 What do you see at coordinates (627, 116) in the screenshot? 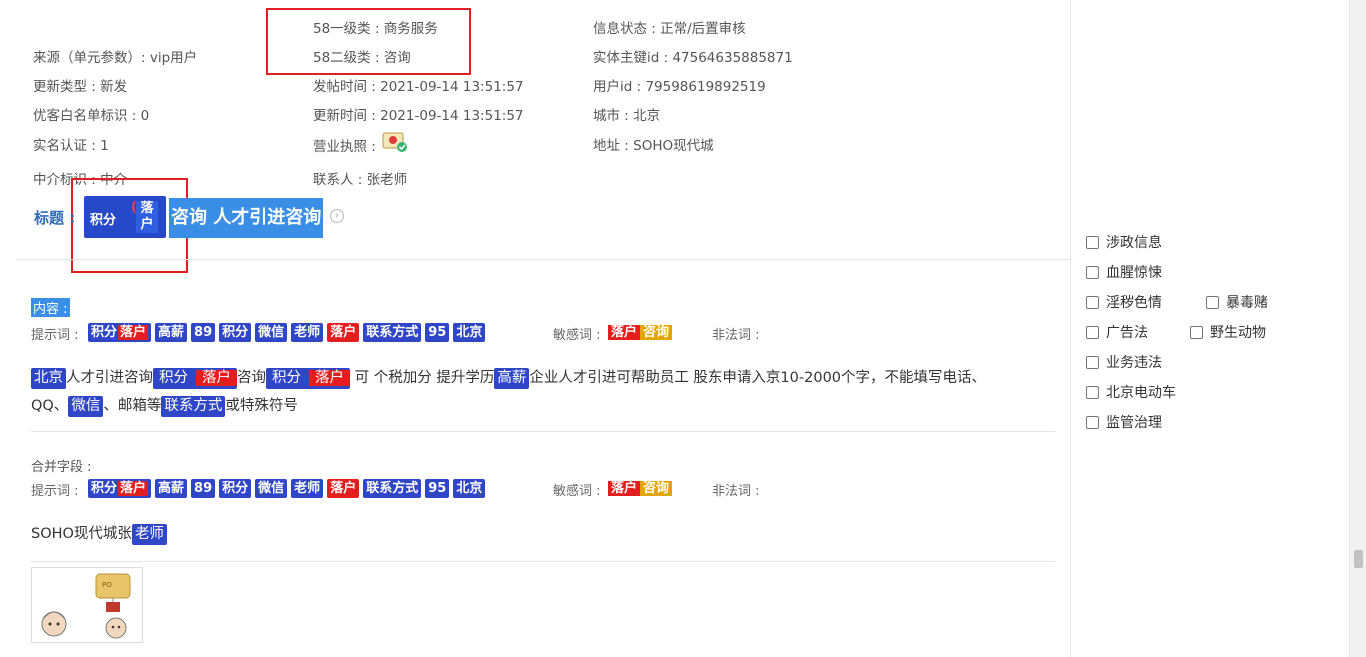
I see `city: 城市 : 北京` at bounding box center [627, 116].